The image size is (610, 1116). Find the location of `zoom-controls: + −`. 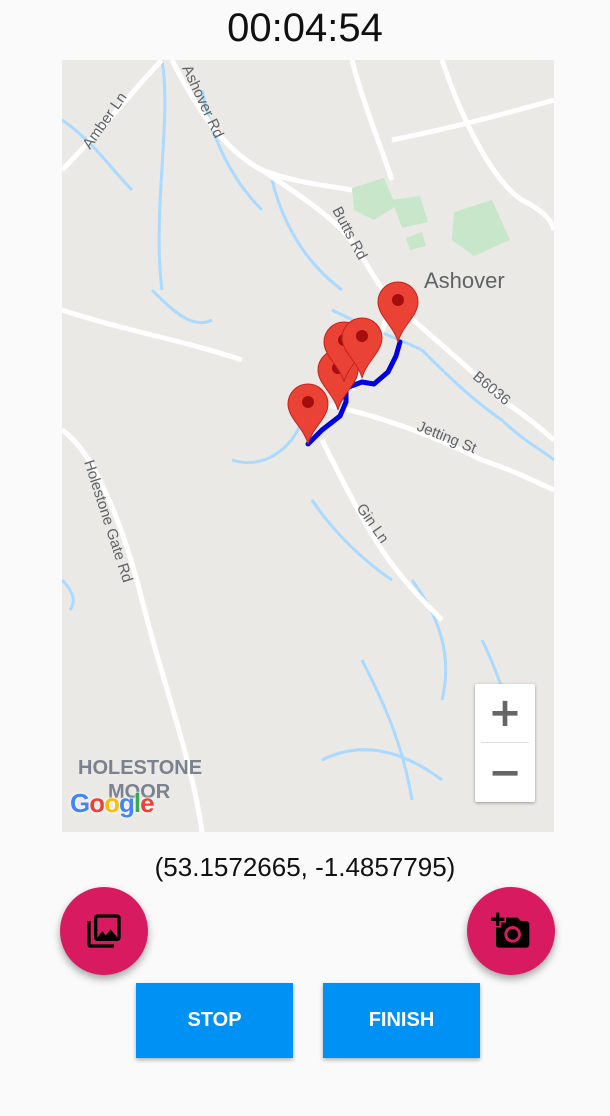

zoom-controls: + − is located at coordinates (505, 743).